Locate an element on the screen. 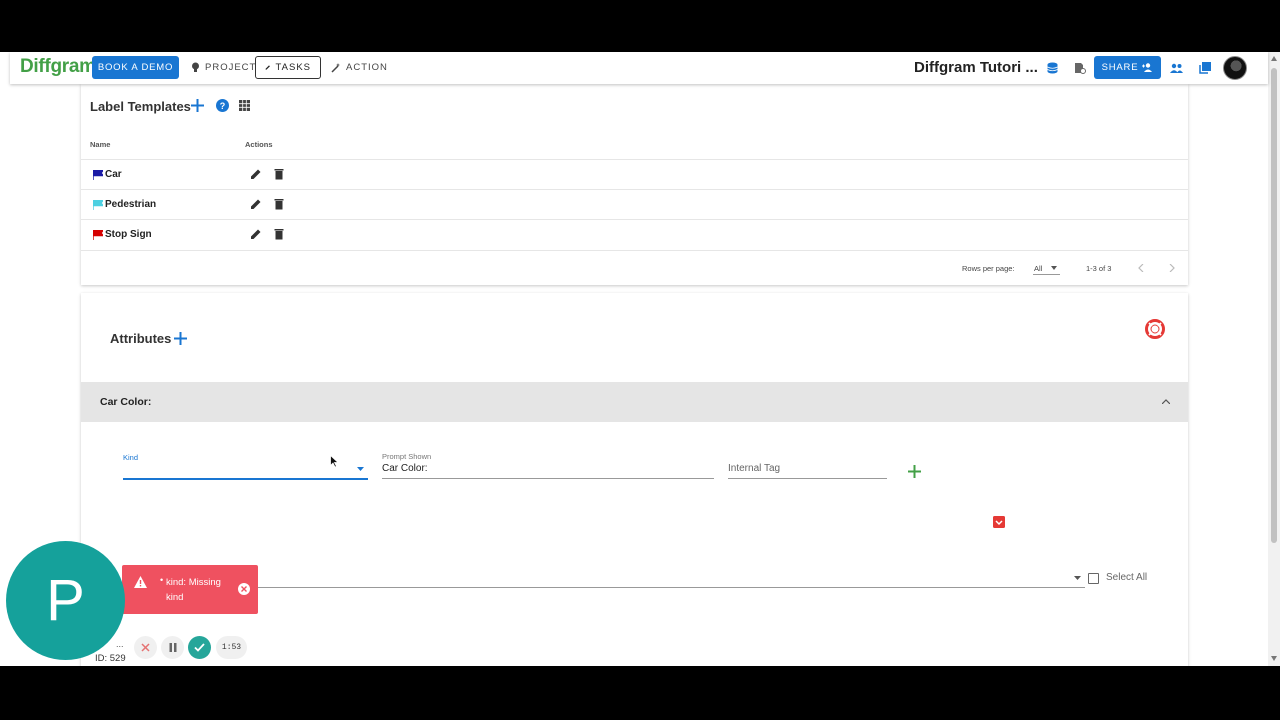 The image size is (1280, 720). person-add-icon is located at coordinates (1147, 67).